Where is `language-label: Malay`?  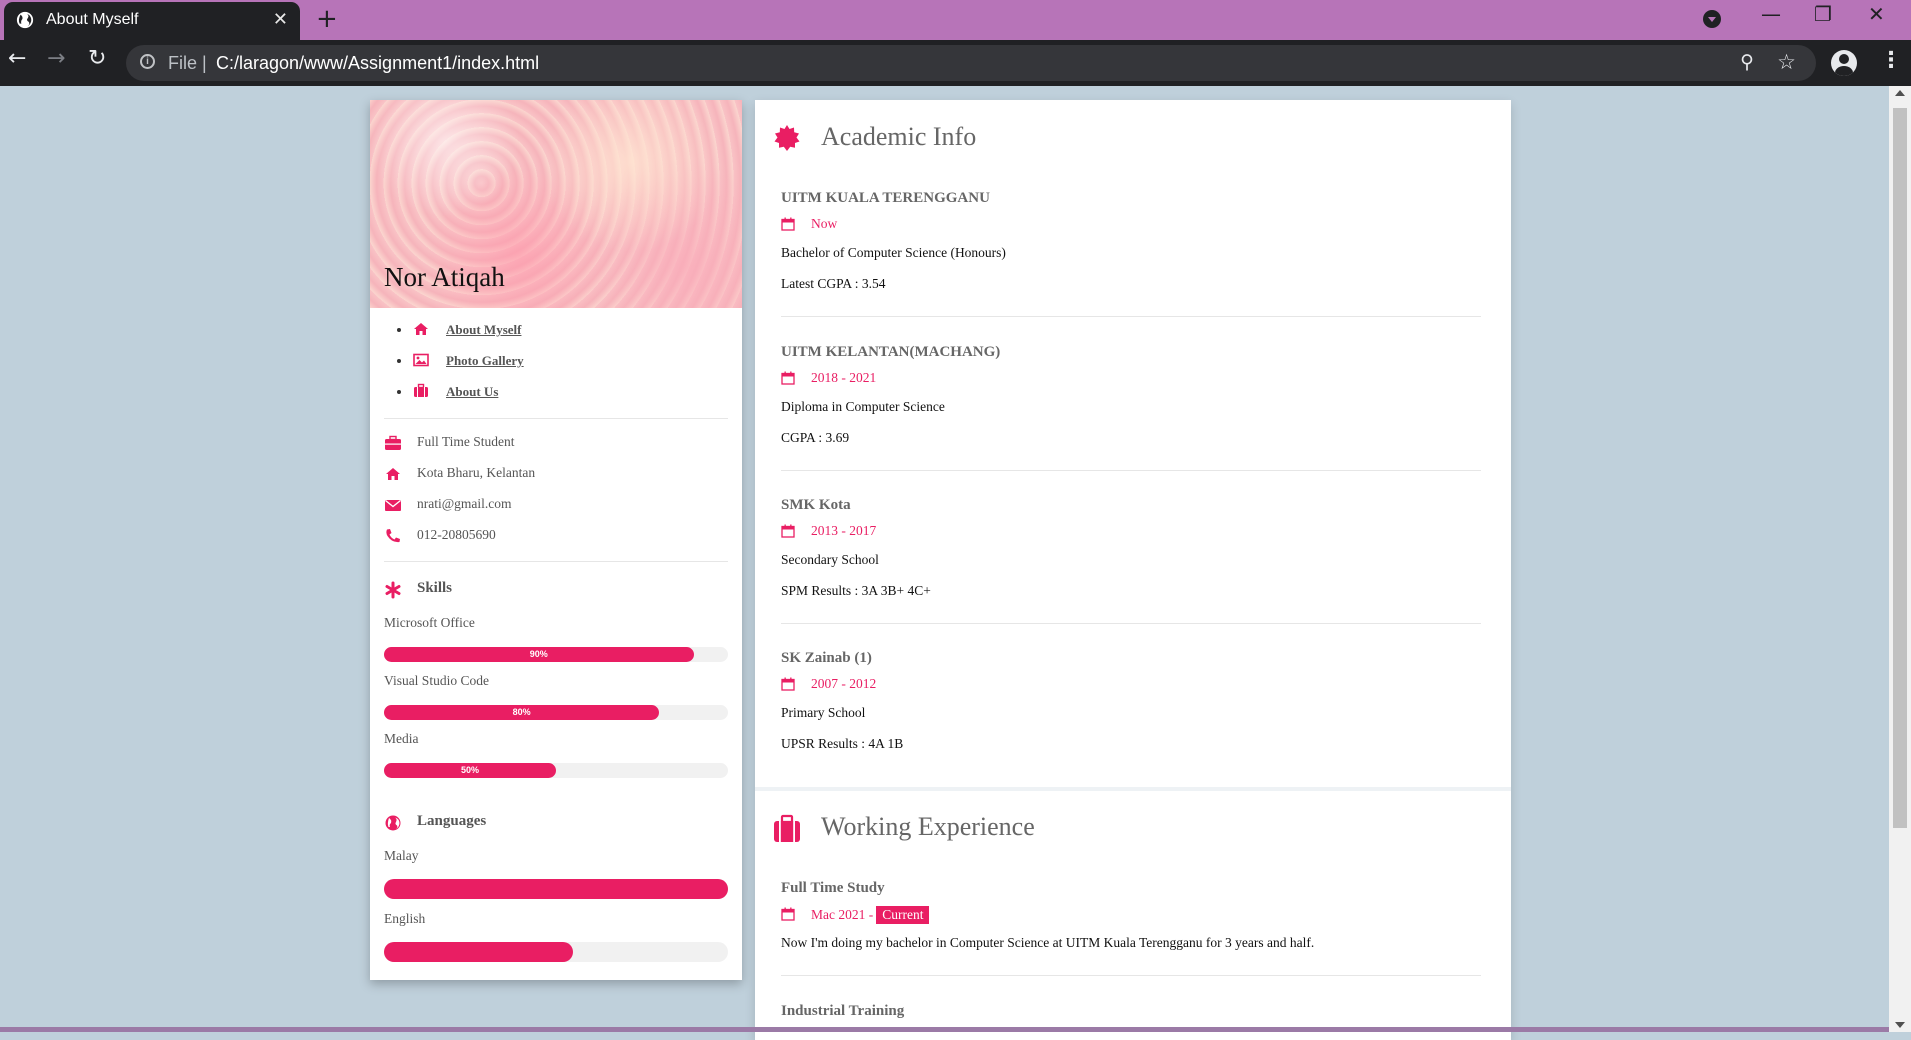 language-label: Malay is located at coordinates (401, 855).